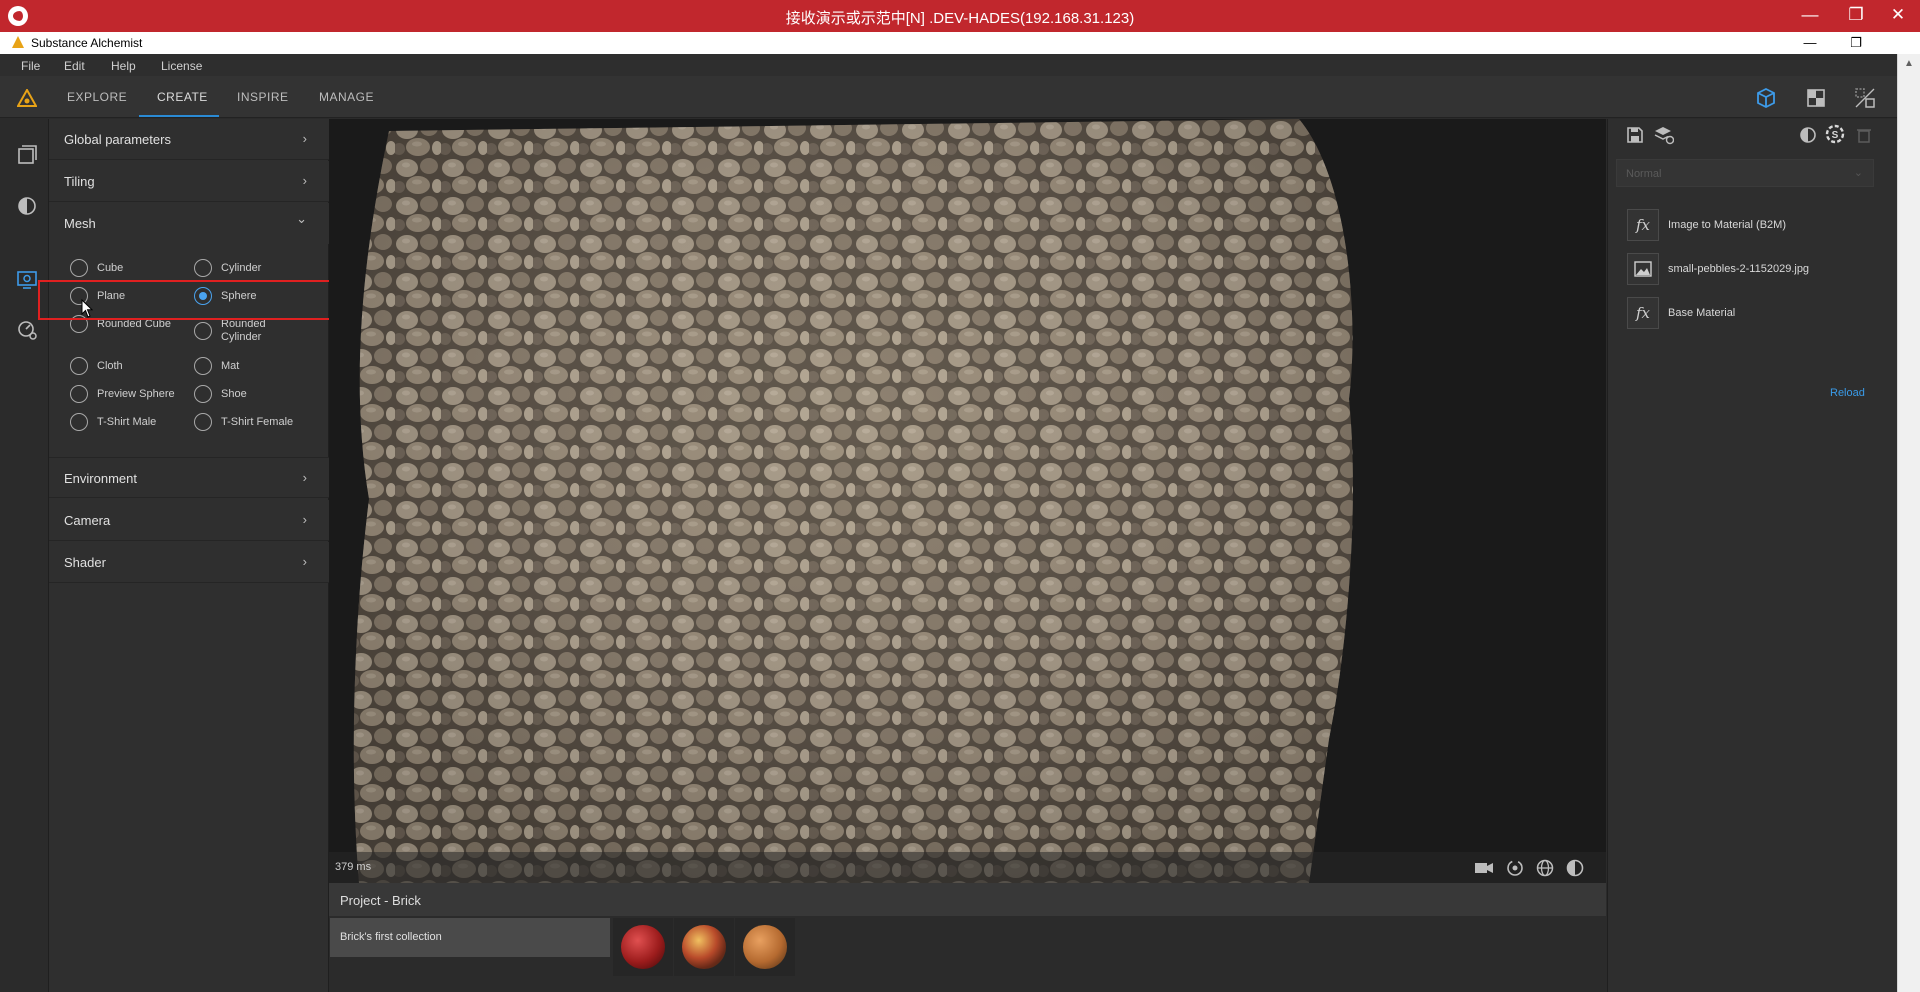 The image size is (1920, 992). I want to click on layer-item: fx Image to Material (B2M), so click(1757, 226).